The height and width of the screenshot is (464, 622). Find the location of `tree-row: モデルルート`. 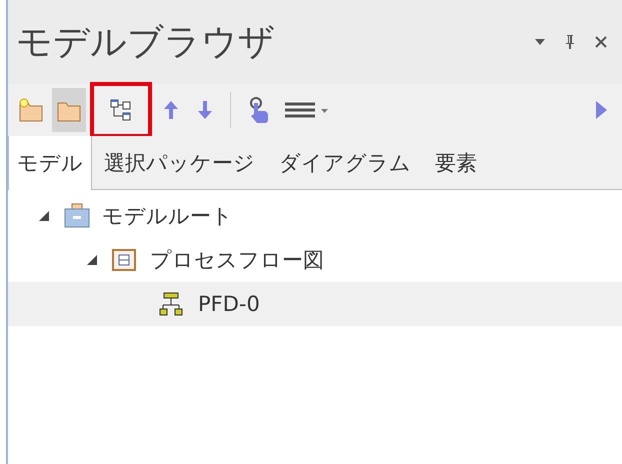

tree-row: モデルルート is located at coordinates (315, 216).